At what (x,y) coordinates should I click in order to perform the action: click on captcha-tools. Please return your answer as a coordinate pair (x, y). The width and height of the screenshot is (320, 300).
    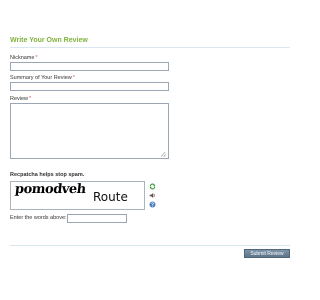
    Looking at the image, I should click on (153, 196).